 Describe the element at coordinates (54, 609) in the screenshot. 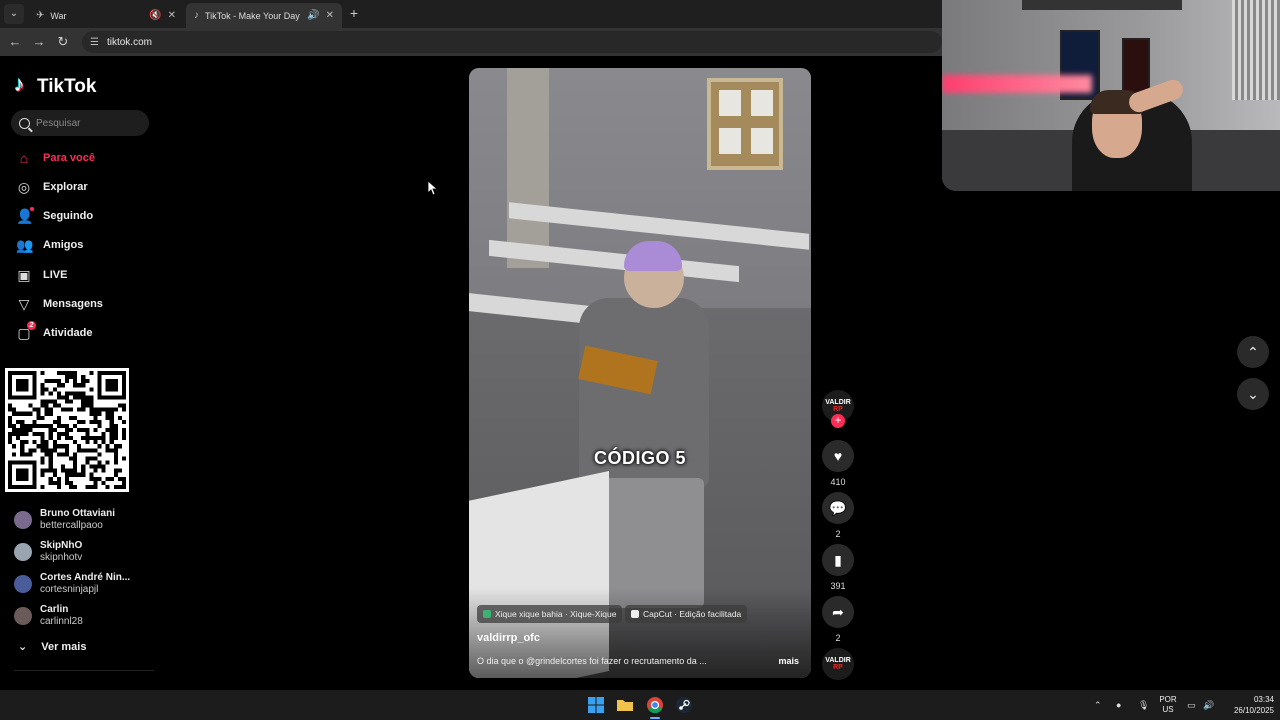

I see `account-name: Carlin` at that location.